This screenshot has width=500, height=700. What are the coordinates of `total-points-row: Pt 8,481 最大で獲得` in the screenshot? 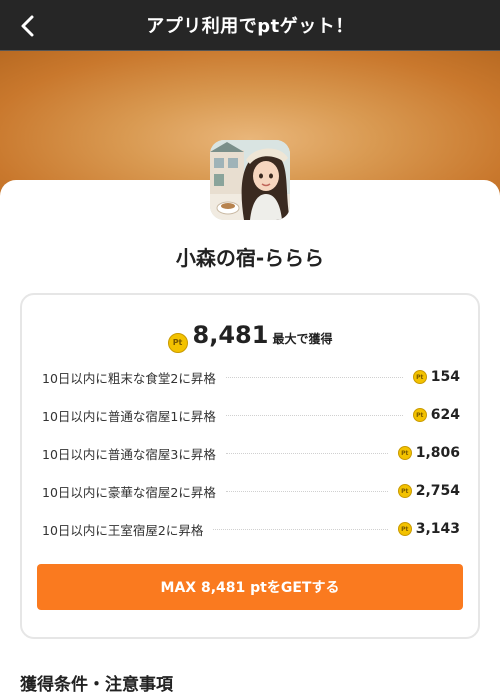 It's located at (250, 337).